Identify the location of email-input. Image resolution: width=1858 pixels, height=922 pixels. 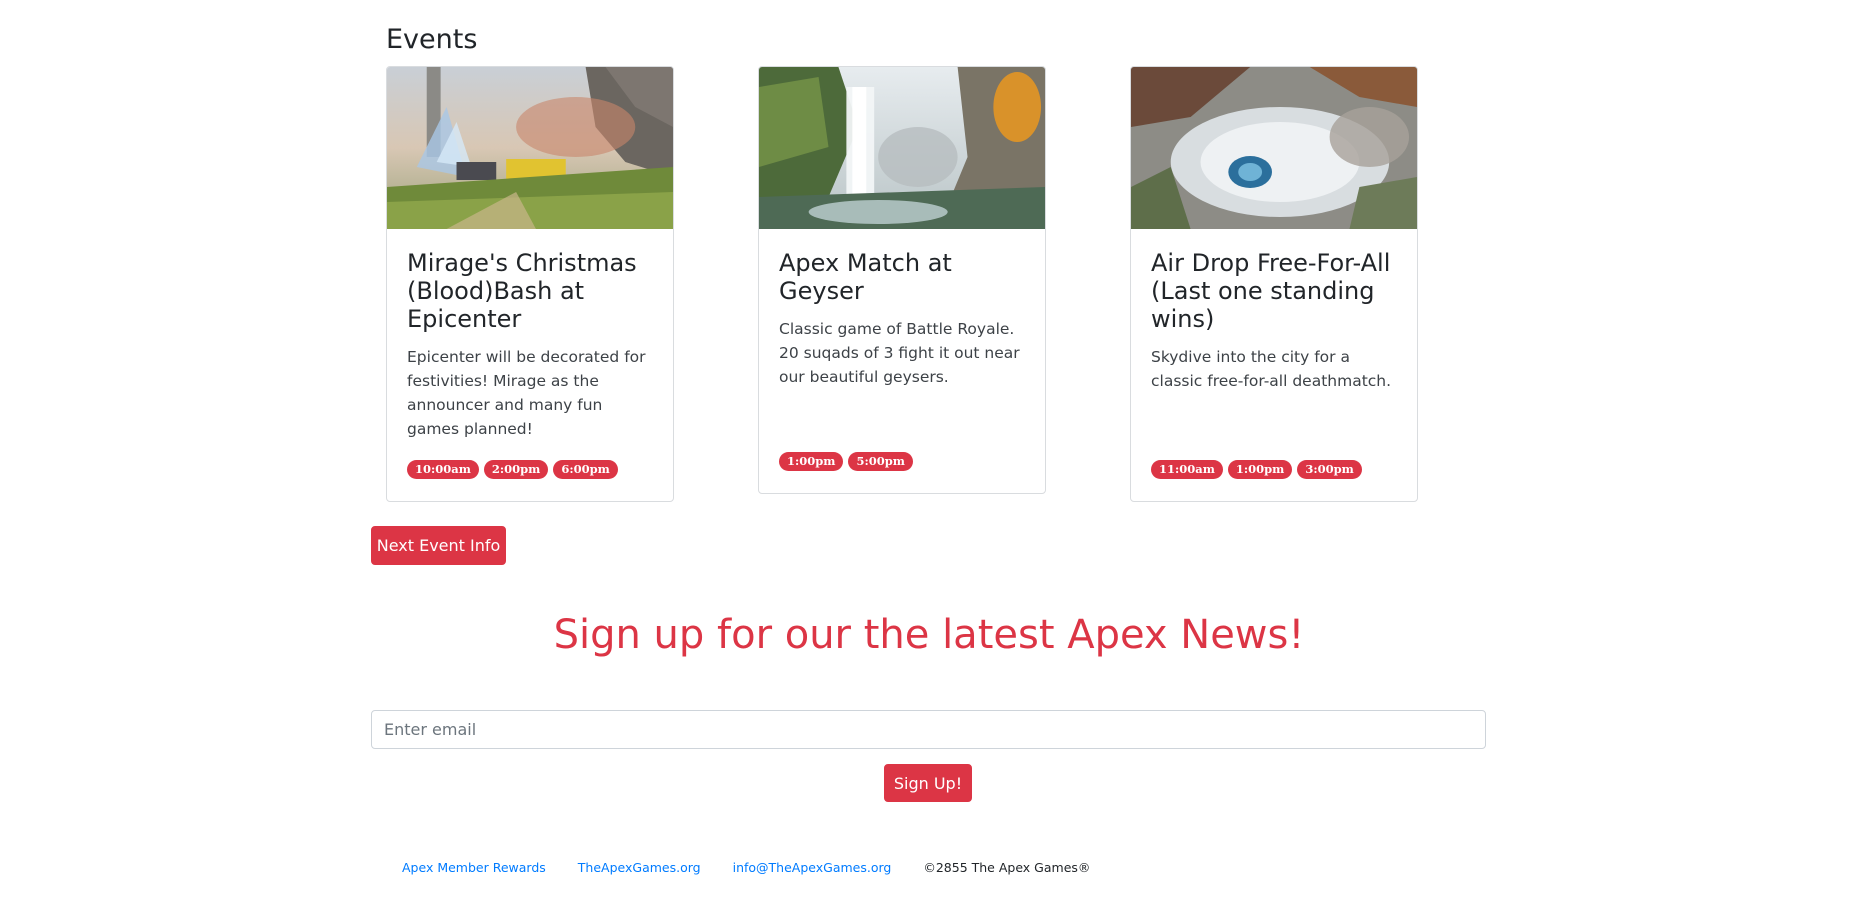
(928, 729).